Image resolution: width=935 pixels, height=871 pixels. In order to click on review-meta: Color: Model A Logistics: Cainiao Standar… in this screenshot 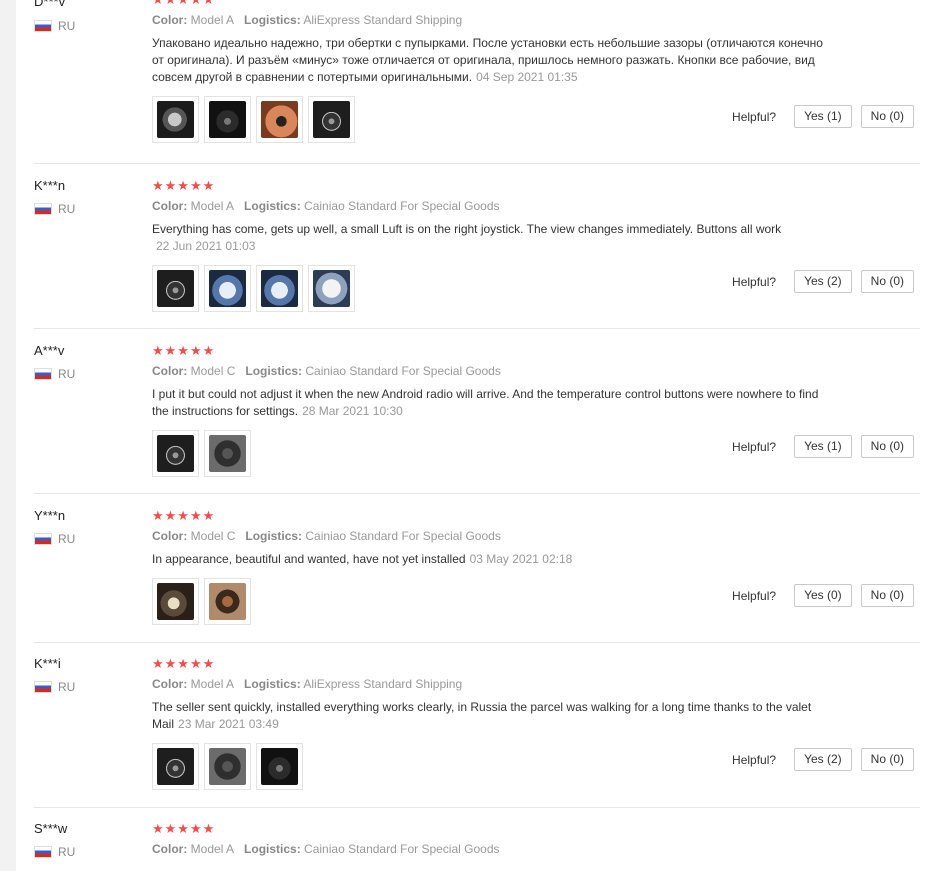, I will do `click(492, 849)`.